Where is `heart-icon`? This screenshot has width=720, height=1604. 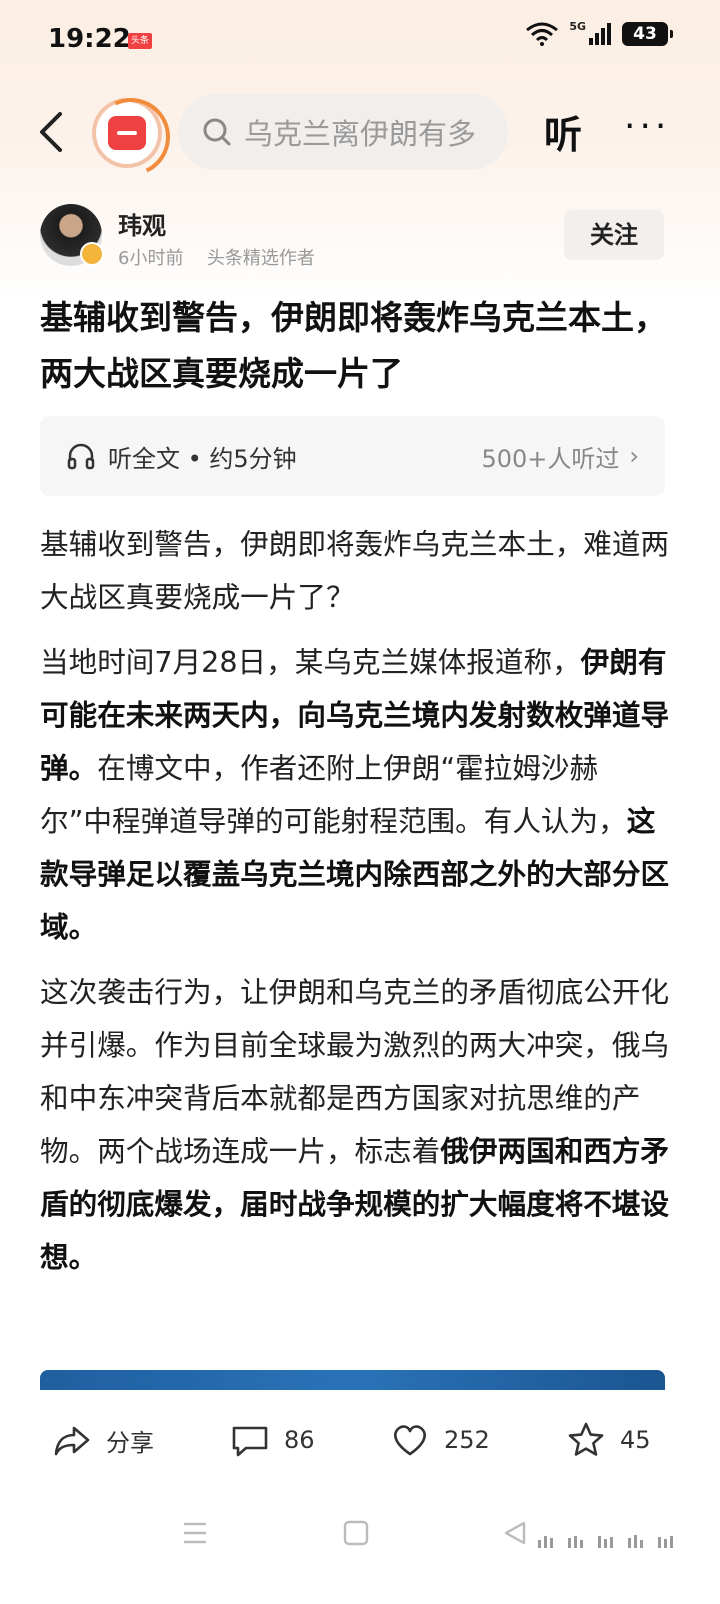 heart-icon is located at coordinates (410, 1440).